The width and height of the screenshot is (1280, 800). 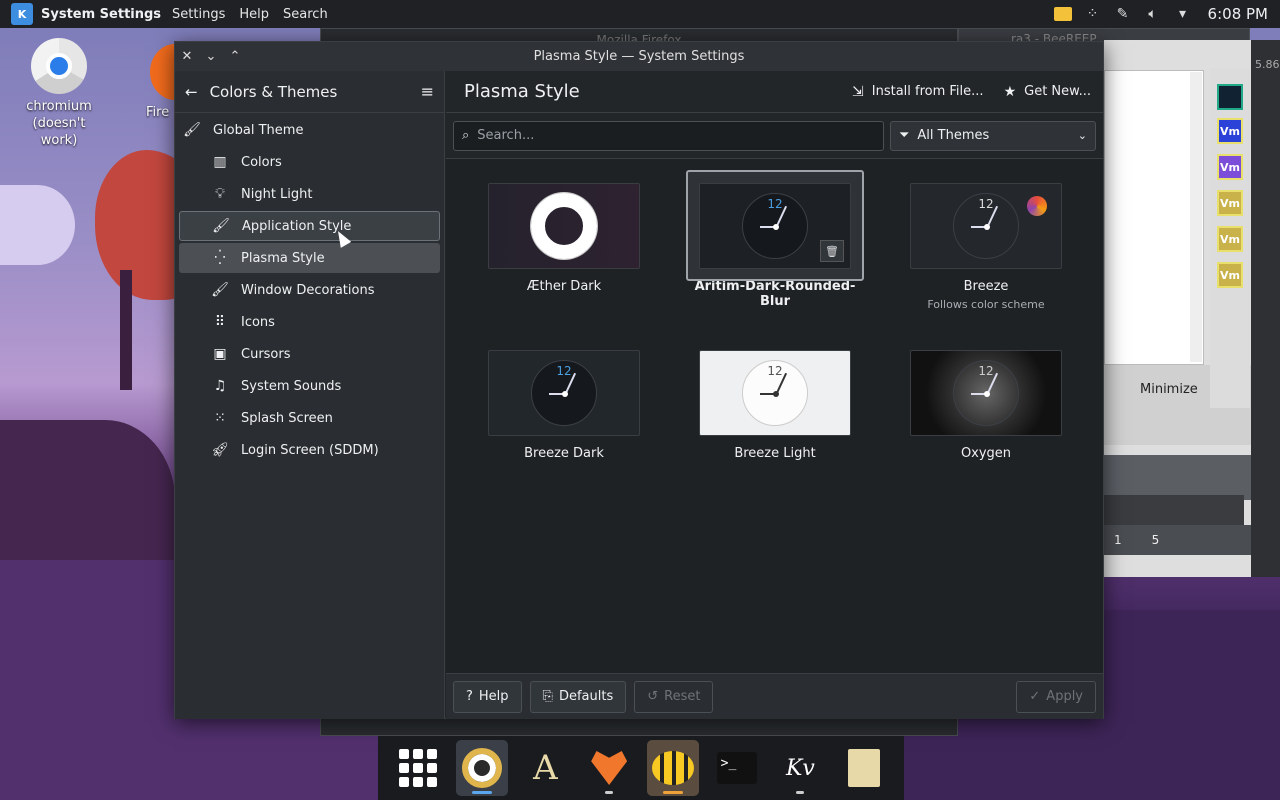 What do you see at coordinates (858, 91) in the screenshot?
I see `install-file-icon: ⇲` at bounding box center [858, 91].